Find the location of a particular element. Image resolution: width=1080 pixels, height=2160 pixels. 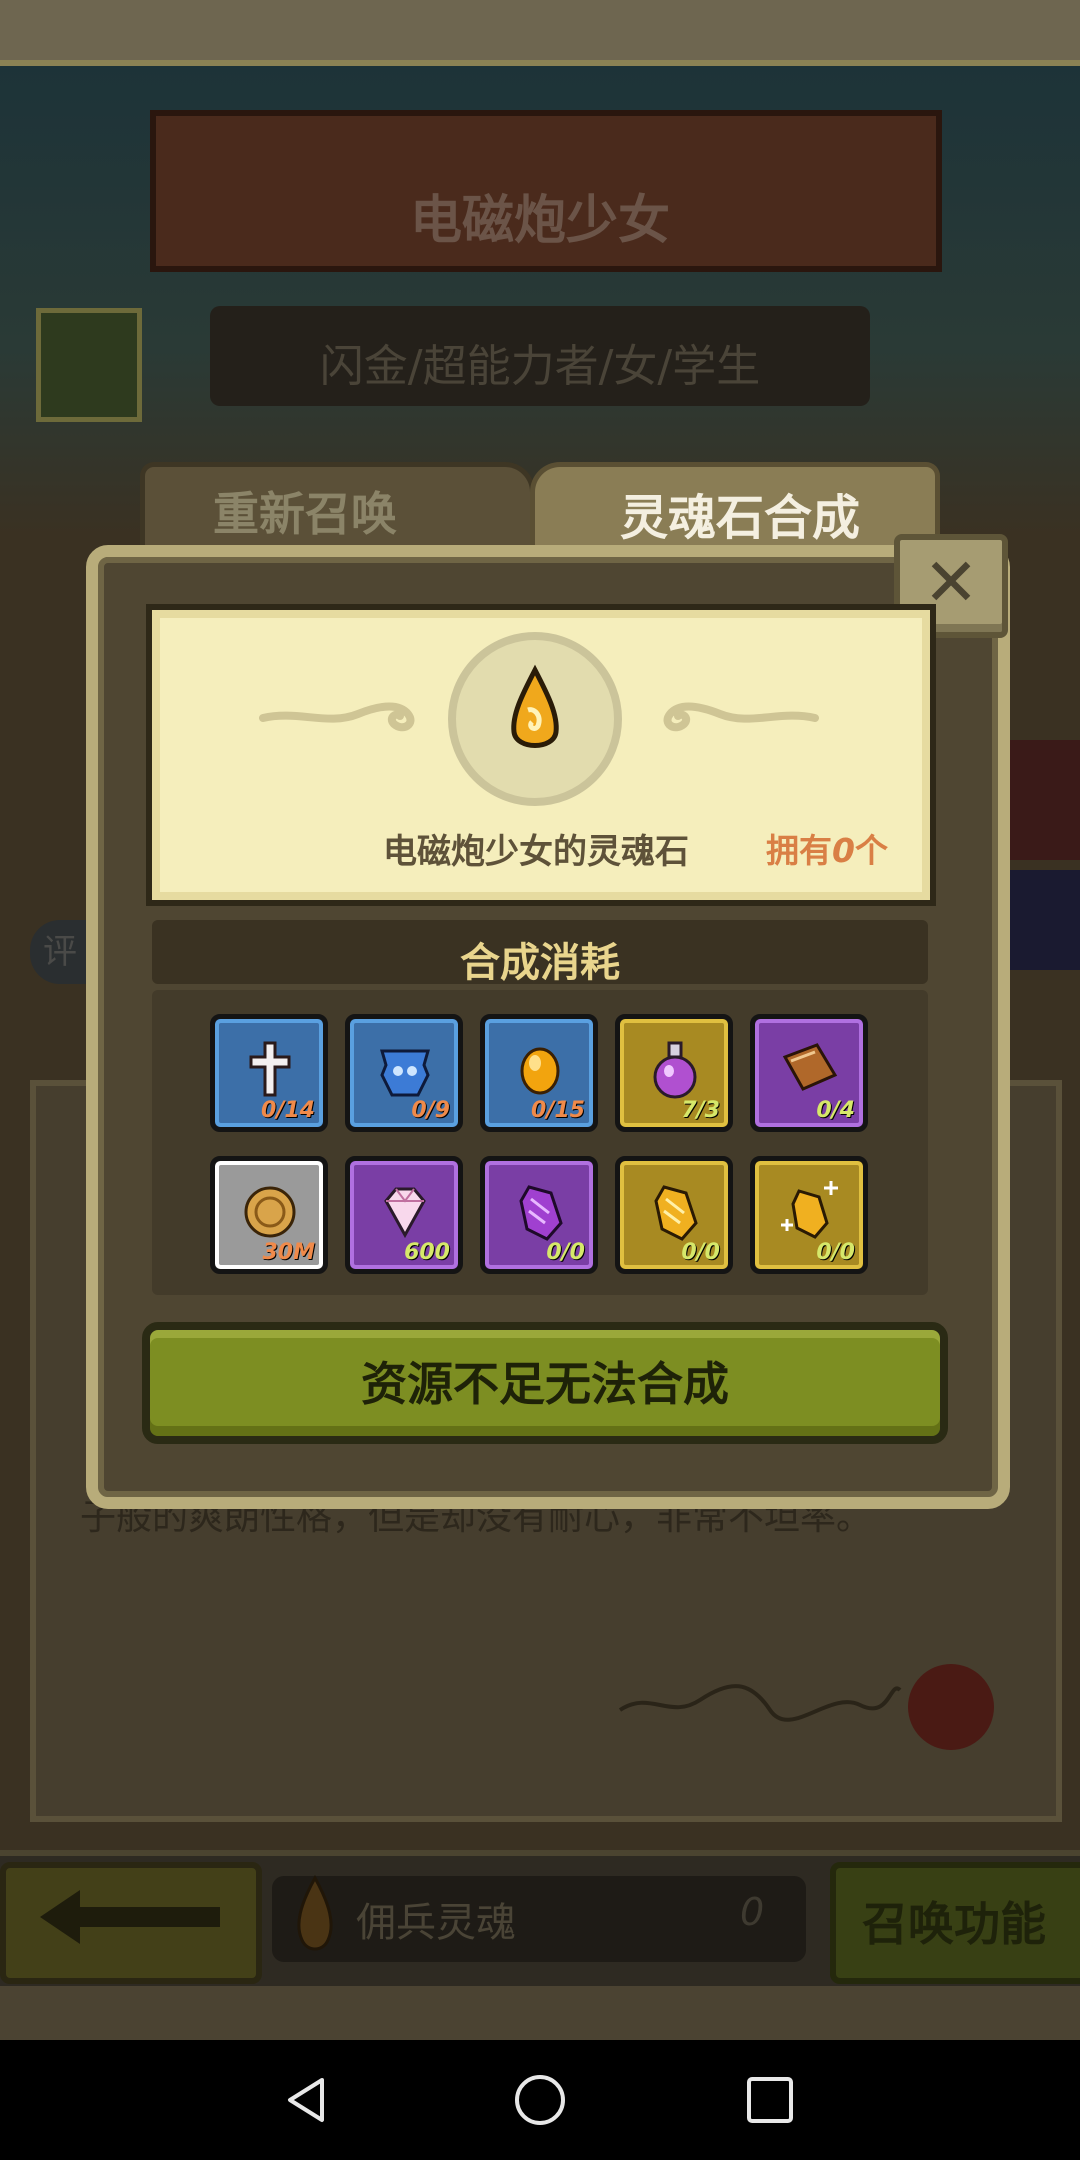

back-nav-icon is located at coordinates (308, 2100).